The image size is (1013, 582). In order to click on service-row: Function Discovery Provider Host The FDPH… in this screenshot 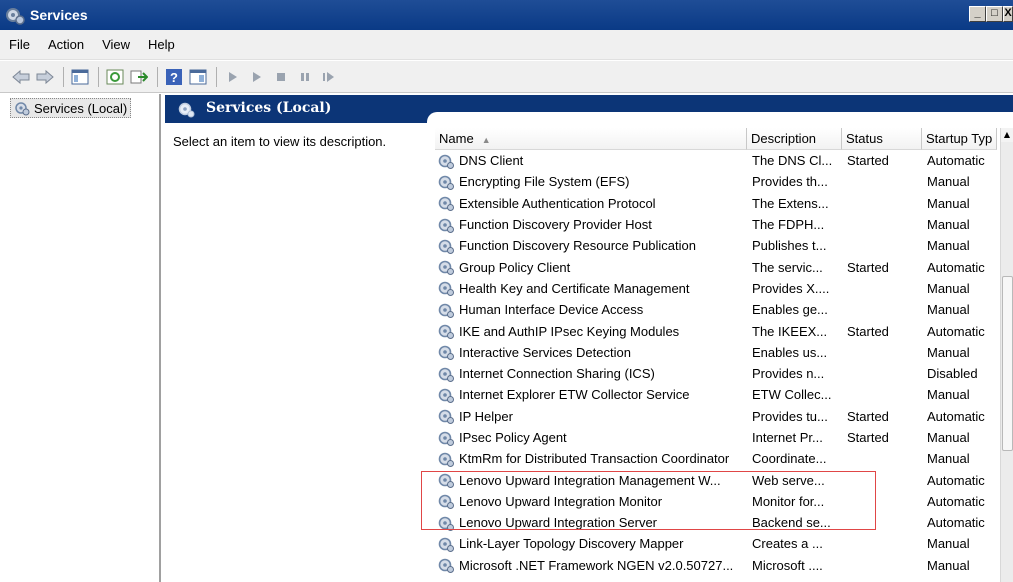, I will do `click(717, 224)`.